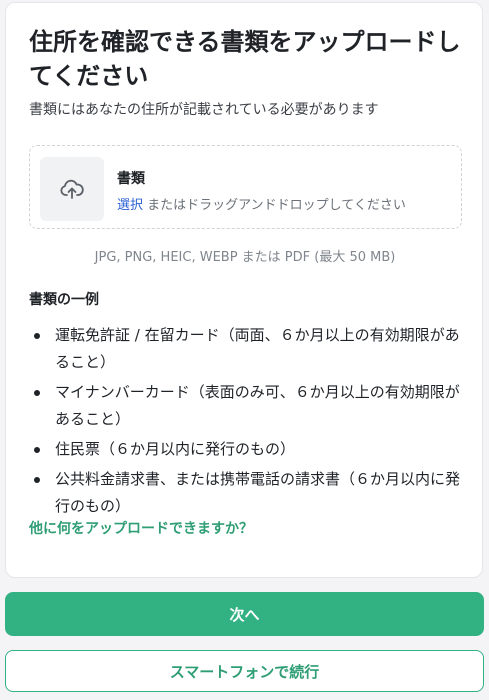 The height and width of the screenshot is (700, 489). Describe the element at coordinates (245, 257) in the screenshot. I see `accepted-formats: JPG, PNG, HEIC, WEBP または PDF (最大 50 MB)` at that location.